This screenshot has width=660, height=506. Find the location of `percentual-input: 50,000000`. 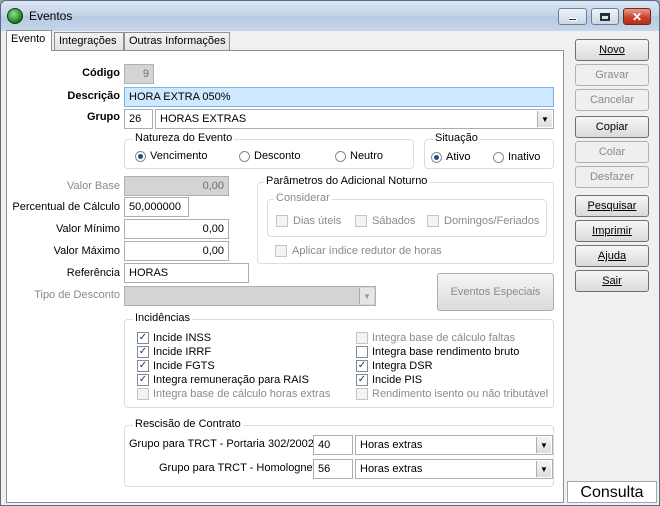

percentual-input: 50,000000 is located at coordinates (156, 207).